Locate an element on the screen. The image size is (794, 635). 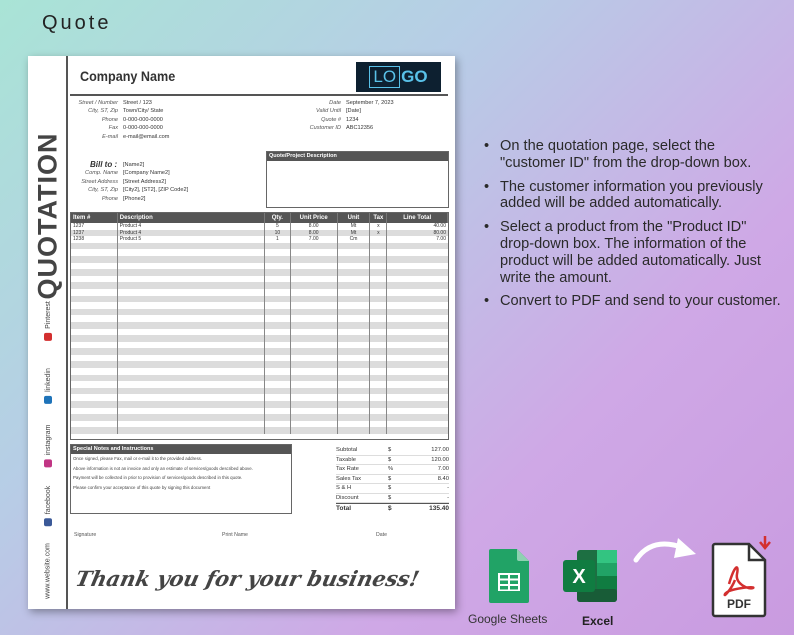
table-cell: Product 5 is located at coordinates (191, 239).